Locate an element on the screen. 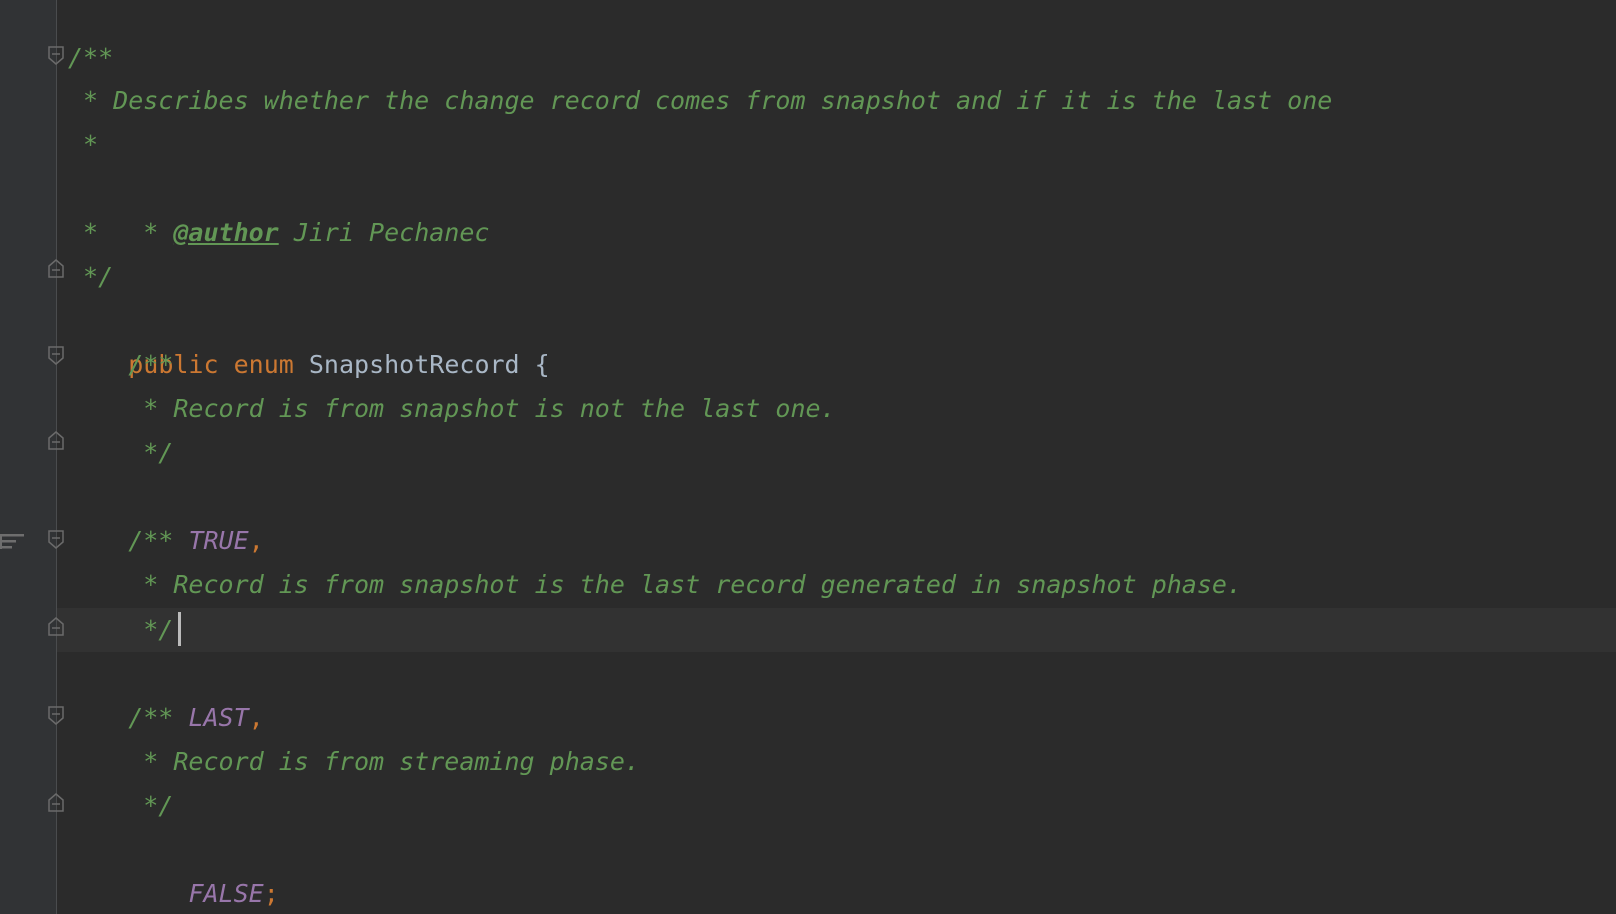 The width and height of the screenshot is (1616, 914). brace: { is located at coordinates (542, 364).